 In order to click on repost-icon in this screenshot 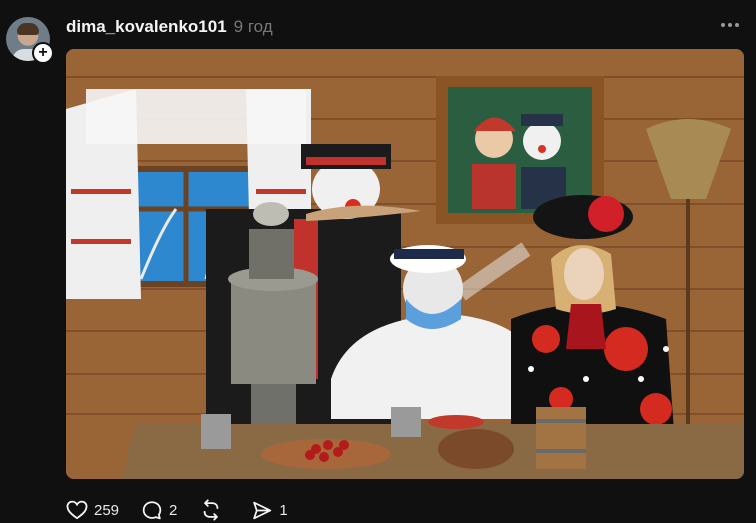, I will do `click(211, 510)`.